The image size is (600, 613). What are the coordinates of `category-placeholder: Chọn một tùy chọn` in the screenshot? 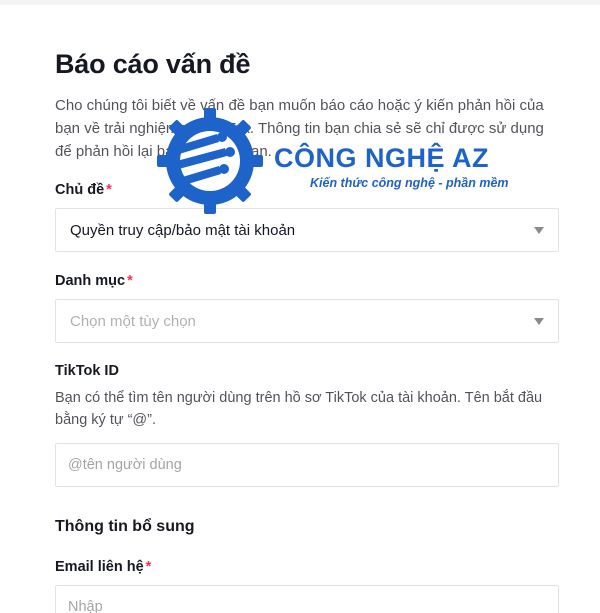 It's located at (133, 321).